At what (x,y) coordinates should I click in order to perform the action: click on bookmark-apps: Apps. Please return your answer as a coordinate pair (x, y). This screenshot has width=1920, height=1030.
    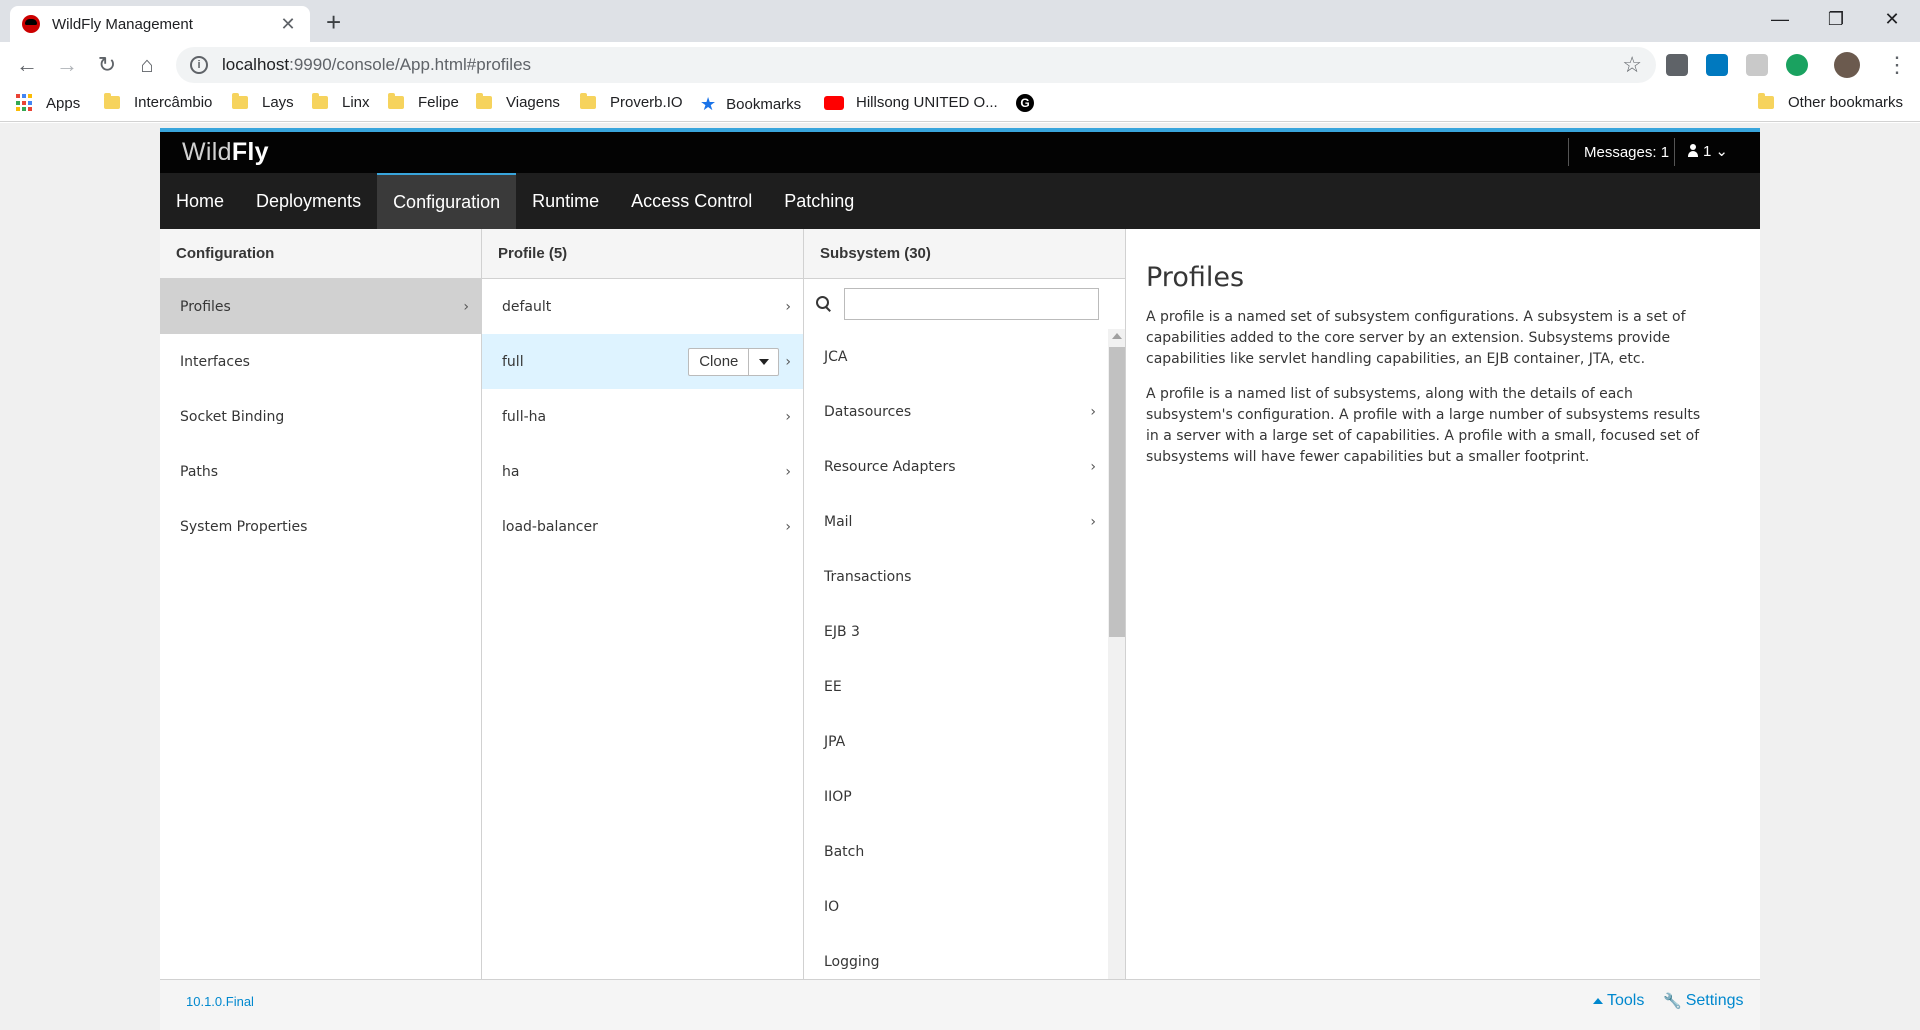
    Looking at the image, I should click on (48, 103).